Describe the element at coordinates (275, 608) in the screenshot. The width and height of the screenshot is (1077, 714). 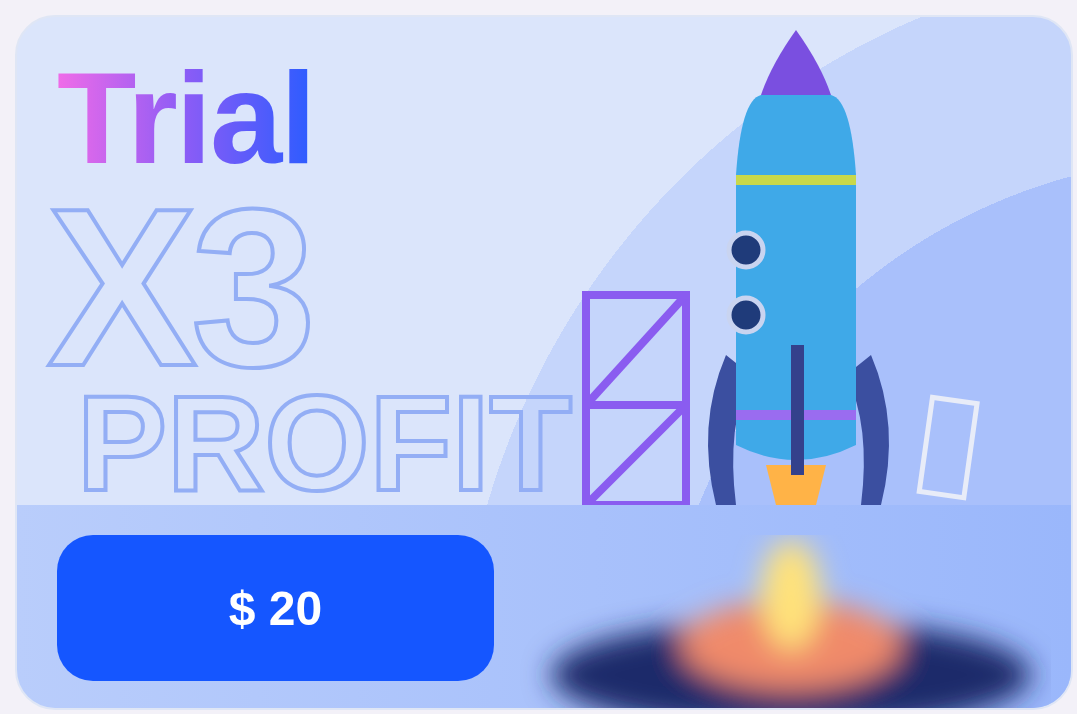
I see `price-button: $ 20` at that location.